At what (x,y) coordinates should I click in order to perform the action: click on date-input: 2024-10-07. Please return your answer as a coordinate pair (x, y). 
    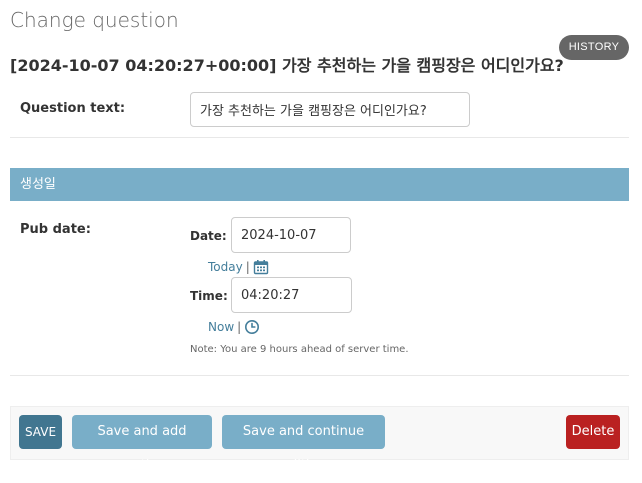
    Looking at the image, I should click on (291, 235).